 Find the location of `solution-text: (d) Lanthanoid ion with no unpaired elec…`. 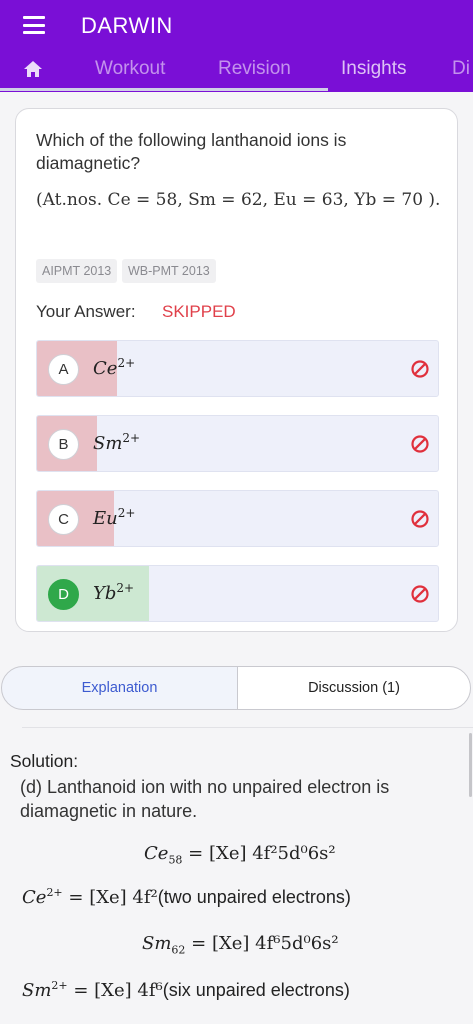

solution-text: (d) Lanthanoid ion with no unpaired elec… is located at coordinates (205, 799).